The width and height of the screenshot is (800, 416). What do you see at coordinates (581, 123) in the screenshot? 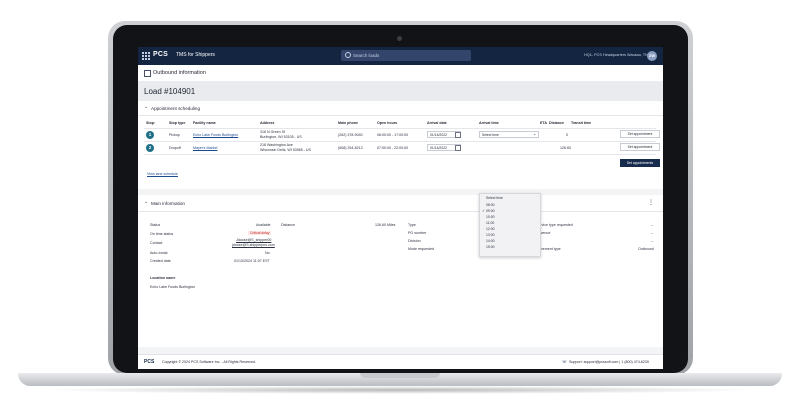
I see `col-transit-time: Transit time` at bounding box center [581, 123].